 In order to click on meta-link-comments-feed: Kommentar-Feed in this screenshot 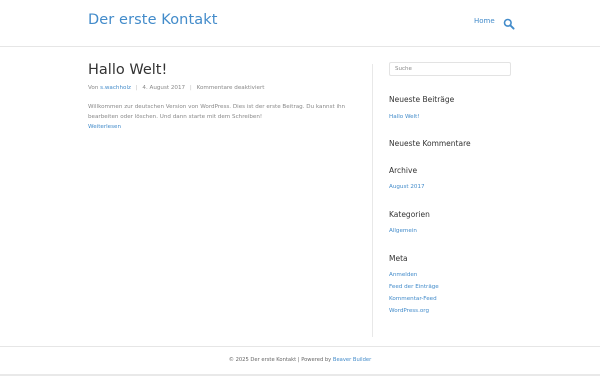, I will do `click(413, 299)`.